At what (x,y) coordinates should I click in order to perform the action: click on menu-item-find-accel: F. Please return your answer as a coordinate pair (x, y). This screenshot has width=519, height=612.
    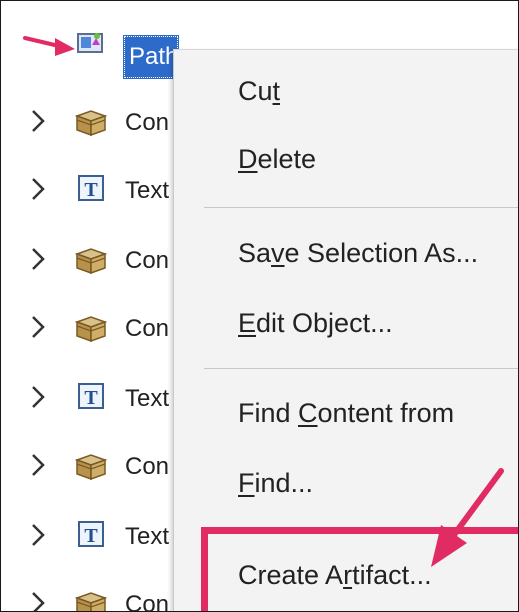
    Looking at the image, I should click on (246, 483).